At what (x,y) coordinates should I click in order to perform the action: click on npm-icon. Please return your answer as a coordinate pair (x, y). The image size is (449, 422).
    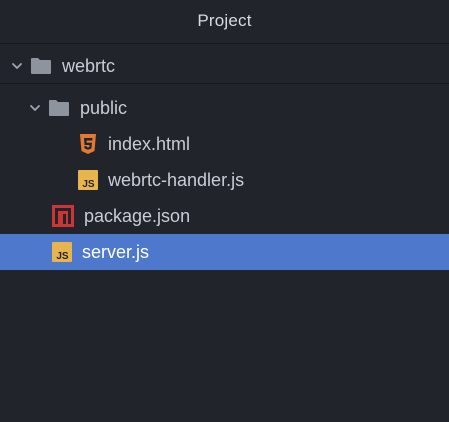
    Looking at the image, I should click on (63, 216).